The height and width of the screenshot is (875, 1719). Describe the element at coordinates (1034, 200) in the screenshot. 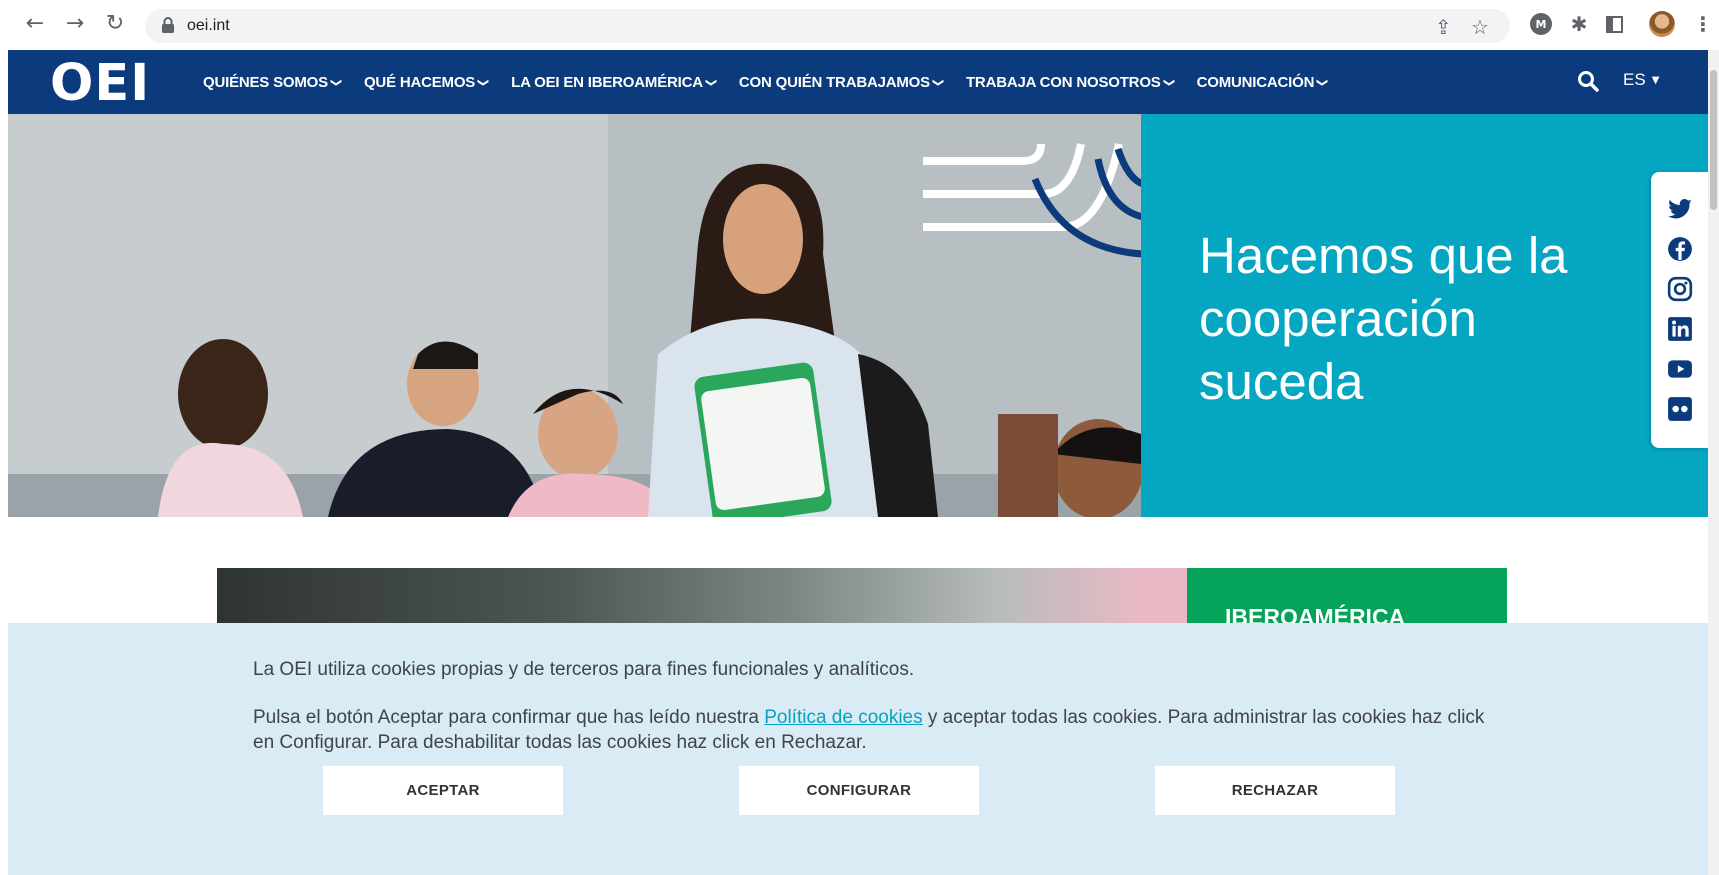

I see `decorative-waves` at that location.